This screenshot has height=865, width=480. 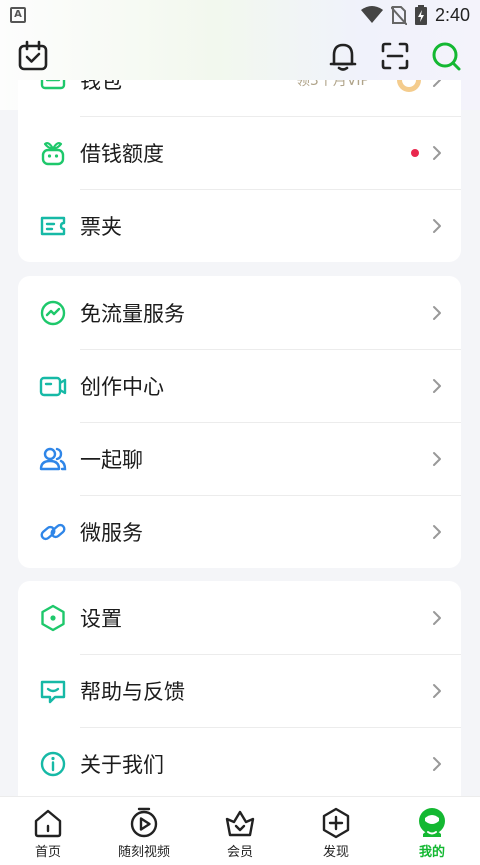 What do you see at coordinates (53, 691) in the screenshot?
I see `help-chat-icon` at bounding box center [53, 691].